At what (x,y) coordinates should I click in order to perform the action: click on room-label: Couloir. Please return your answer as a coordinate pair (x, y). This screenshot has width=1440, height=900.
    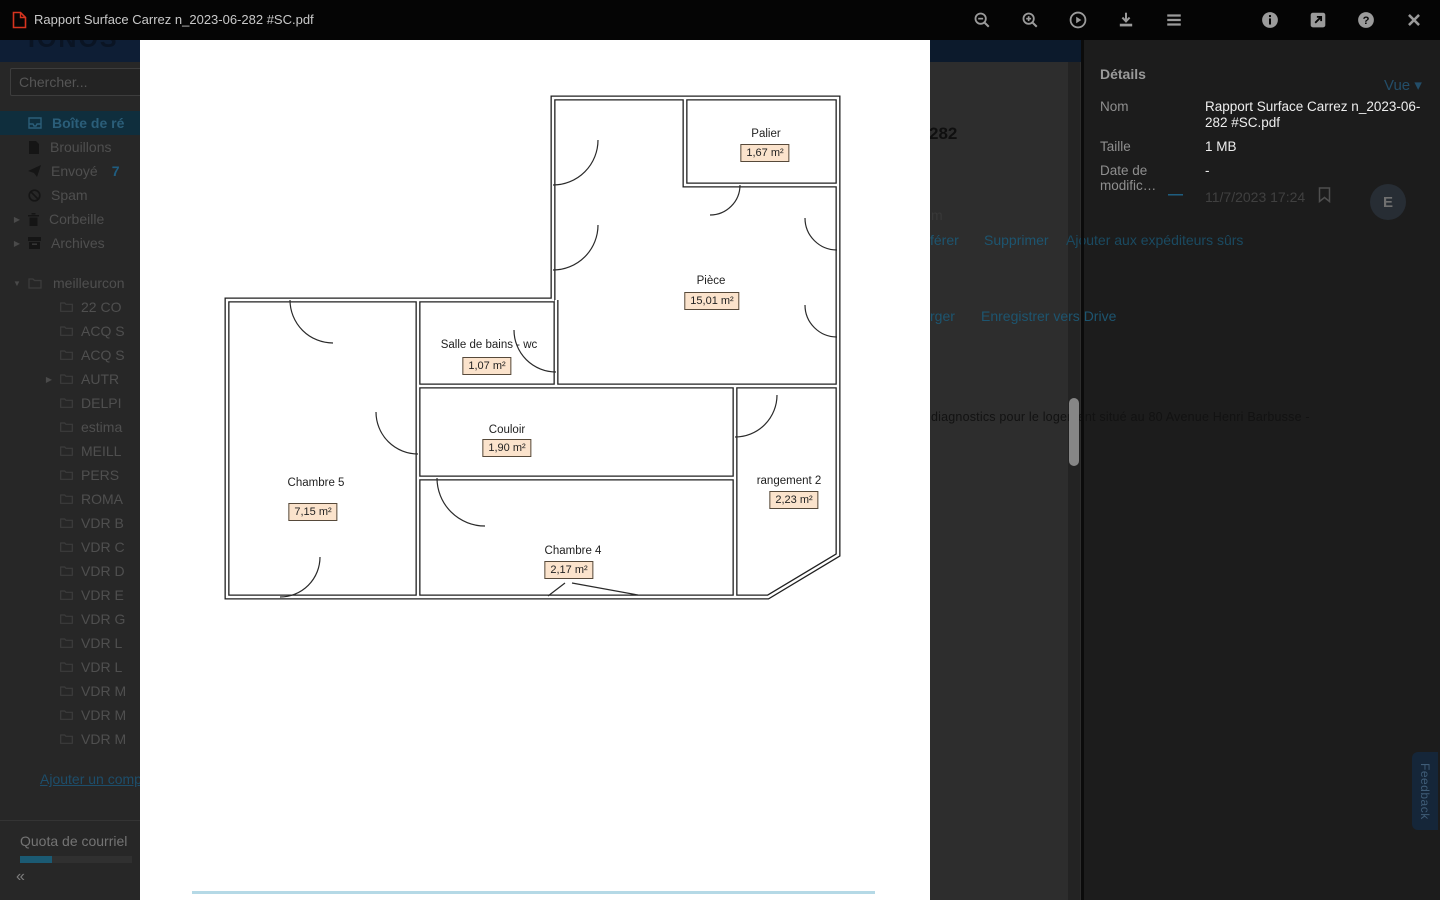
    Looking at the image, I should click on (507, 430).